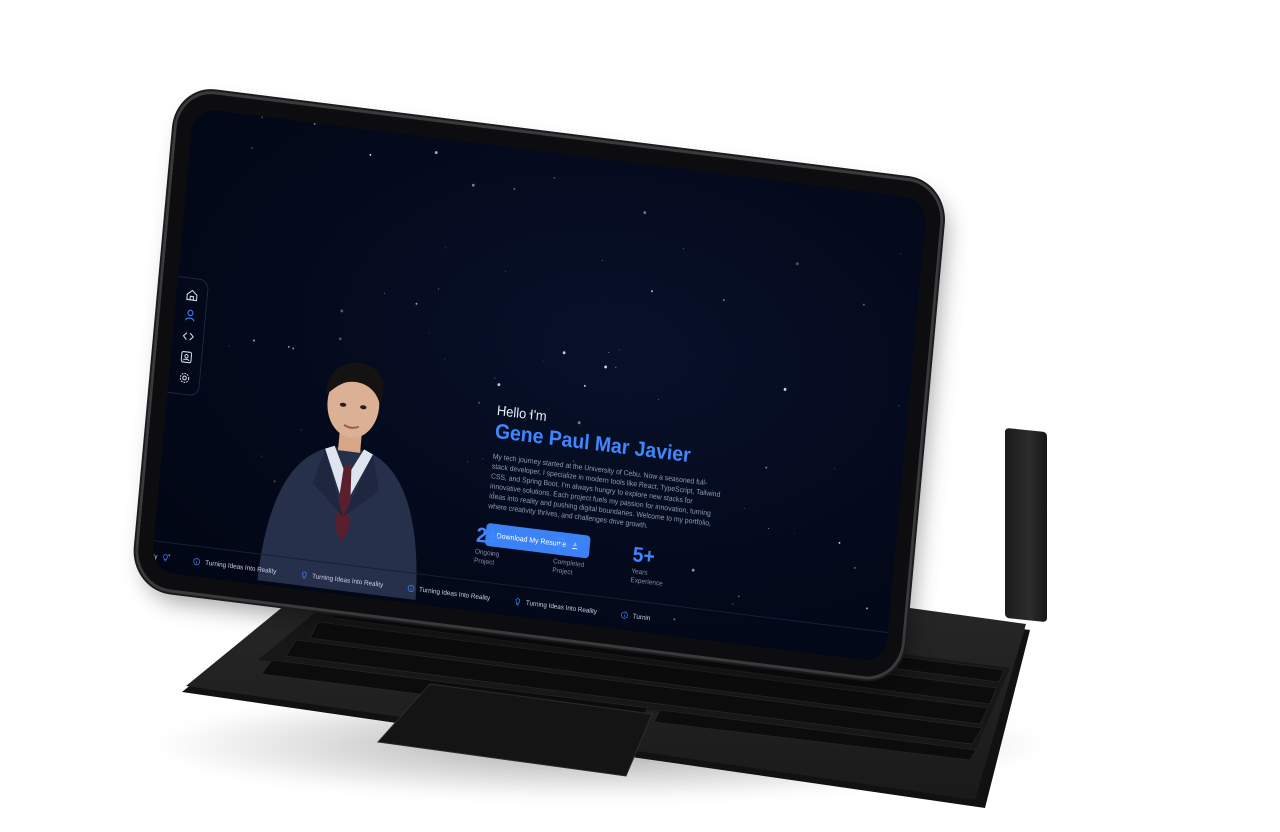  Describe the element at coordinates (664, 568) in the screenshot. I see `stat-years-experience: 5+ Years Experience` at that location.